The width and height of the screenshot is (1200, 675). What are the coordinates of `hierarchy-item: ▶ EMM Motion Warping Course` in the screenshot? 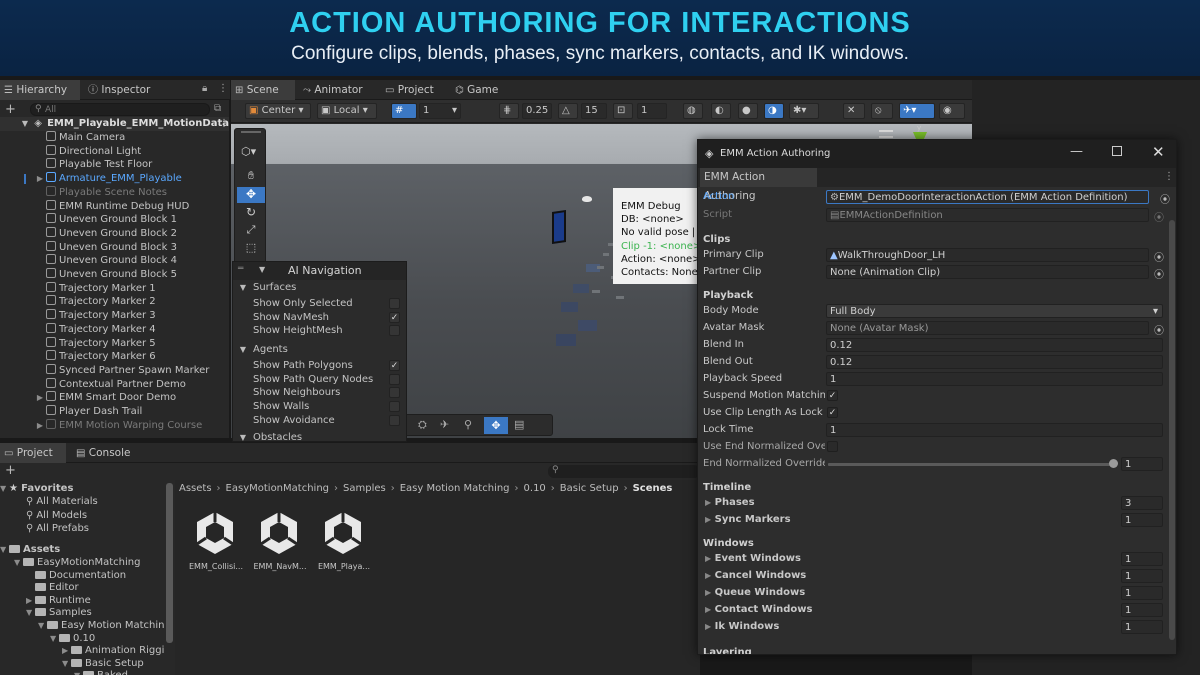 It's located at (114, 425).